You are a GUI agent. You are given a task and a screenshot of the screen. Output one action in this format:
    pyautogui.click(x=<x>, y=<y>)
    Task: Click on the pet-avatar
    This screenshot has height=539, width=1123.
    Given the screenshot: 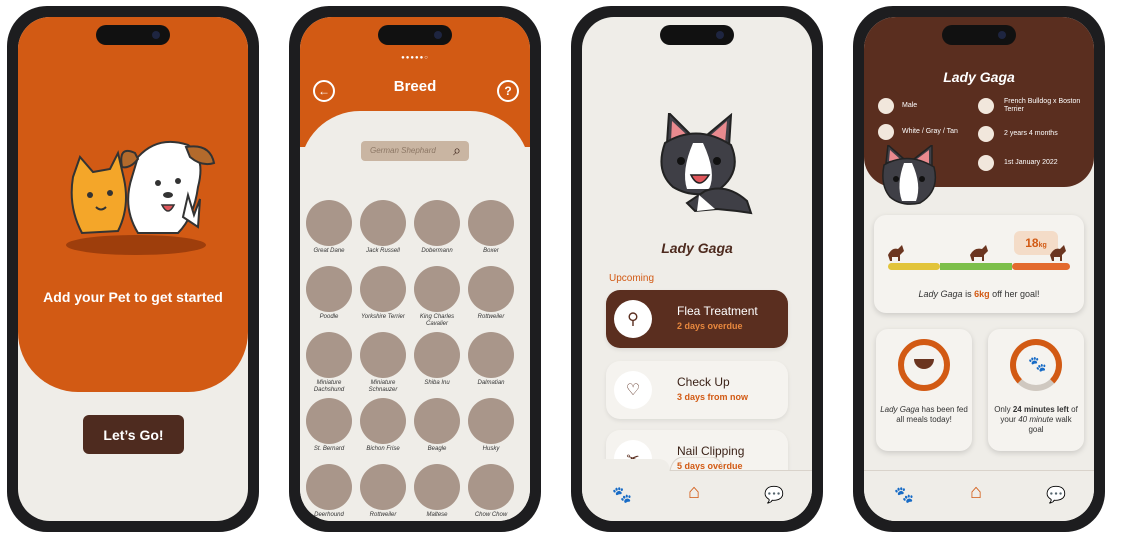 What is the action you would take?
    pyautogui.click(x=909, y=175)
    